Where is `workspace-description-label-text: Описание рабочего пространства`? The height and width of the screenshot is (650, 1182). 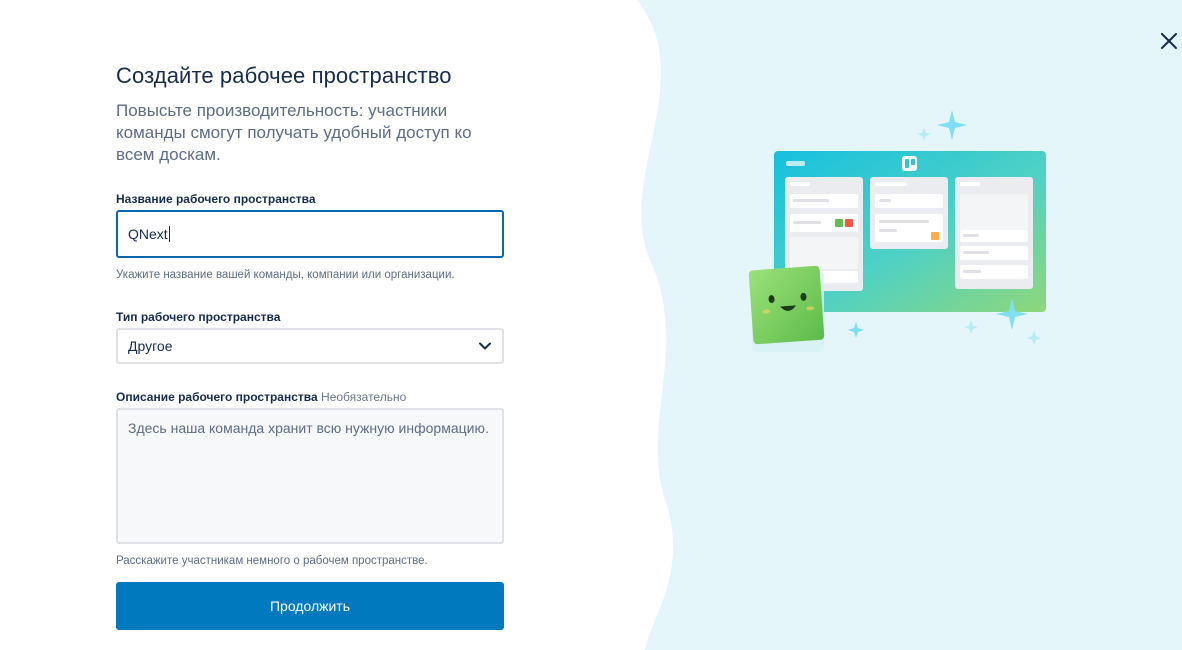 workspace-description-label-text: Описание рабочего пространства is located at coordinates (217, 397).